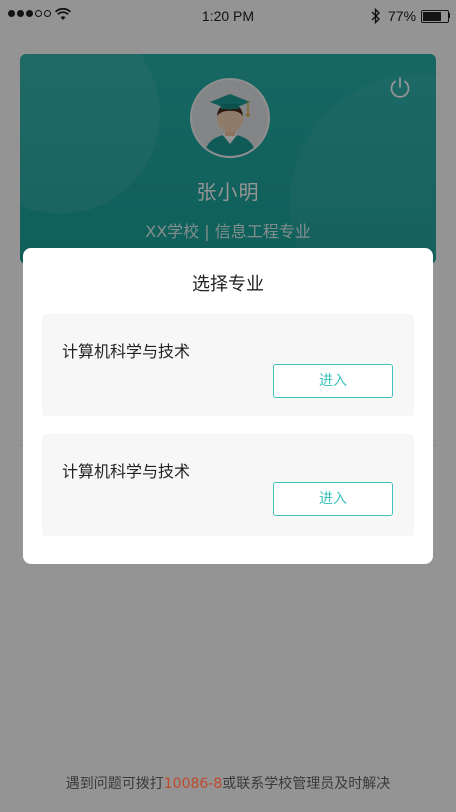 The width and height of the screenshot is (456, 812). I want to click on help-phone-number: 10086-8, so click(193, 784).